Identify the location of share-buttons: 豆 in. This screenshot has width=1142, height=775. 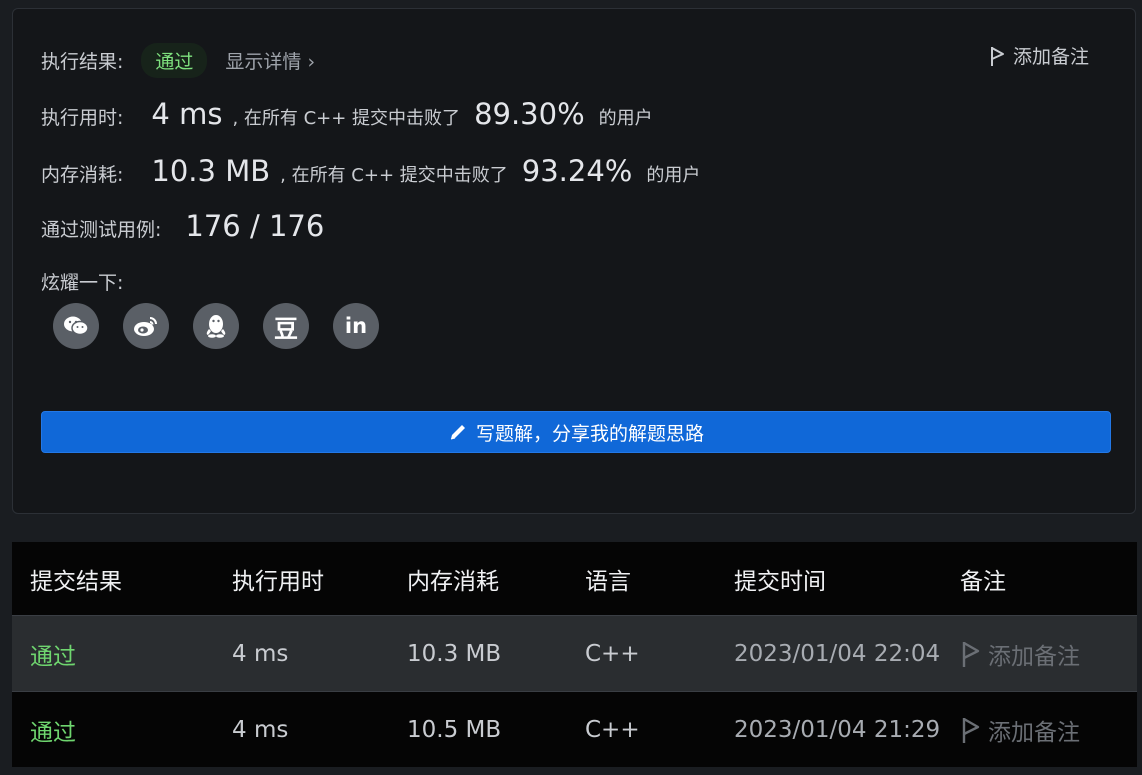
(216, 326).